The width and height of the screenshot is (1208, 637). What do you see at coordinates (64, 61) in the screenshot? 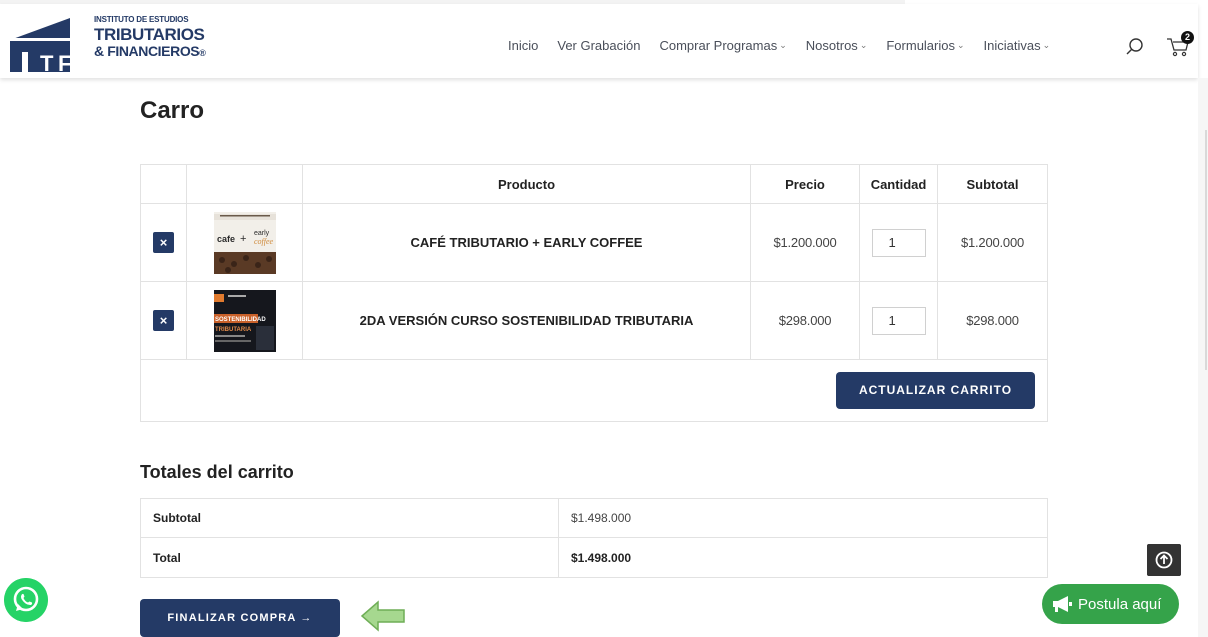
I see `svg-text: F` at bounding box center [64, 61].